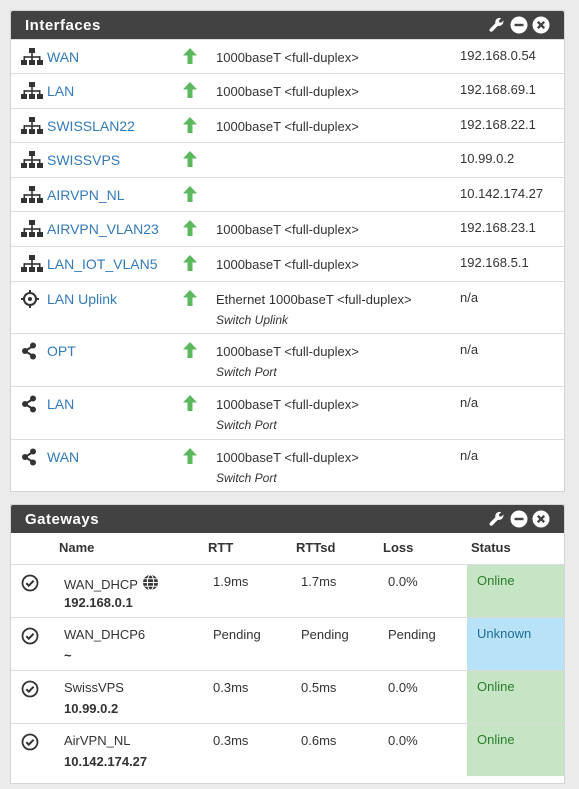  I want to click on gateway-name-text: SwissVPS, so click(94, 687).